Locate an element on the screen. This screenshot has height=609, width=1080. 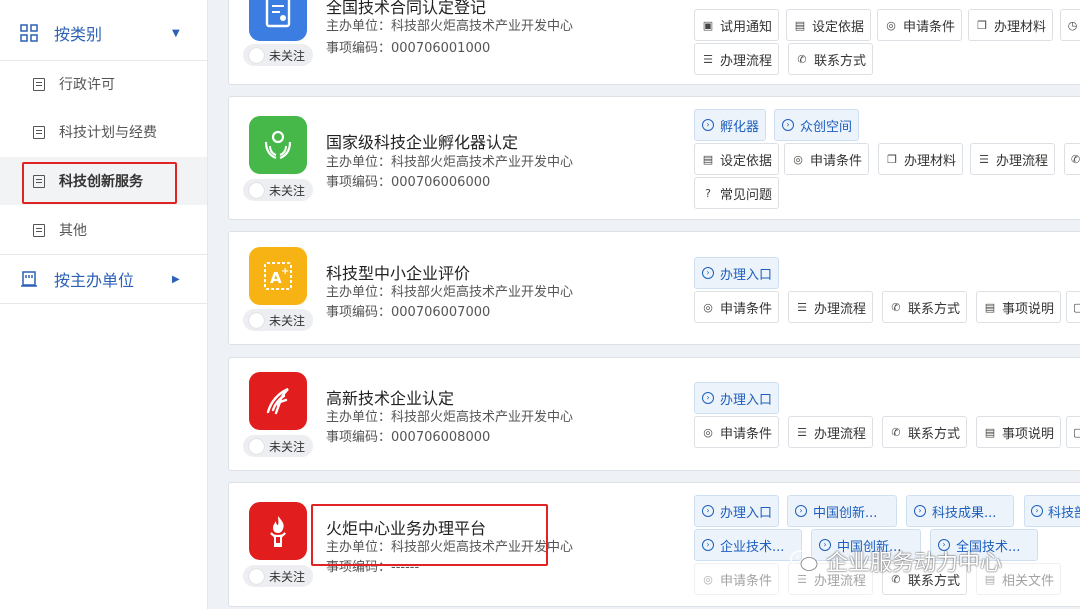
sidebar-item-label: 其他 is located at coordinates (73, 231).